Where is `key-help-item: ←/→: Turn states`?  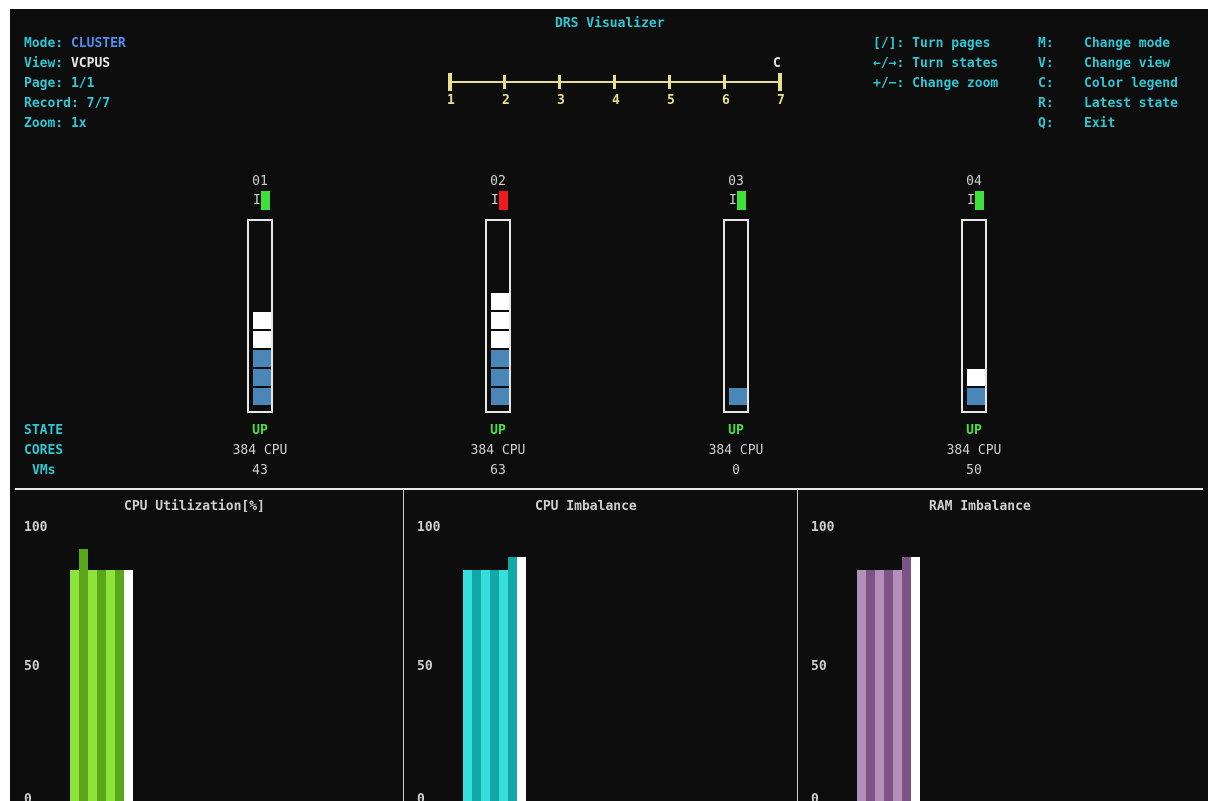
key-help-item: ←/→: Turn states is located at coordinates (935, 64).